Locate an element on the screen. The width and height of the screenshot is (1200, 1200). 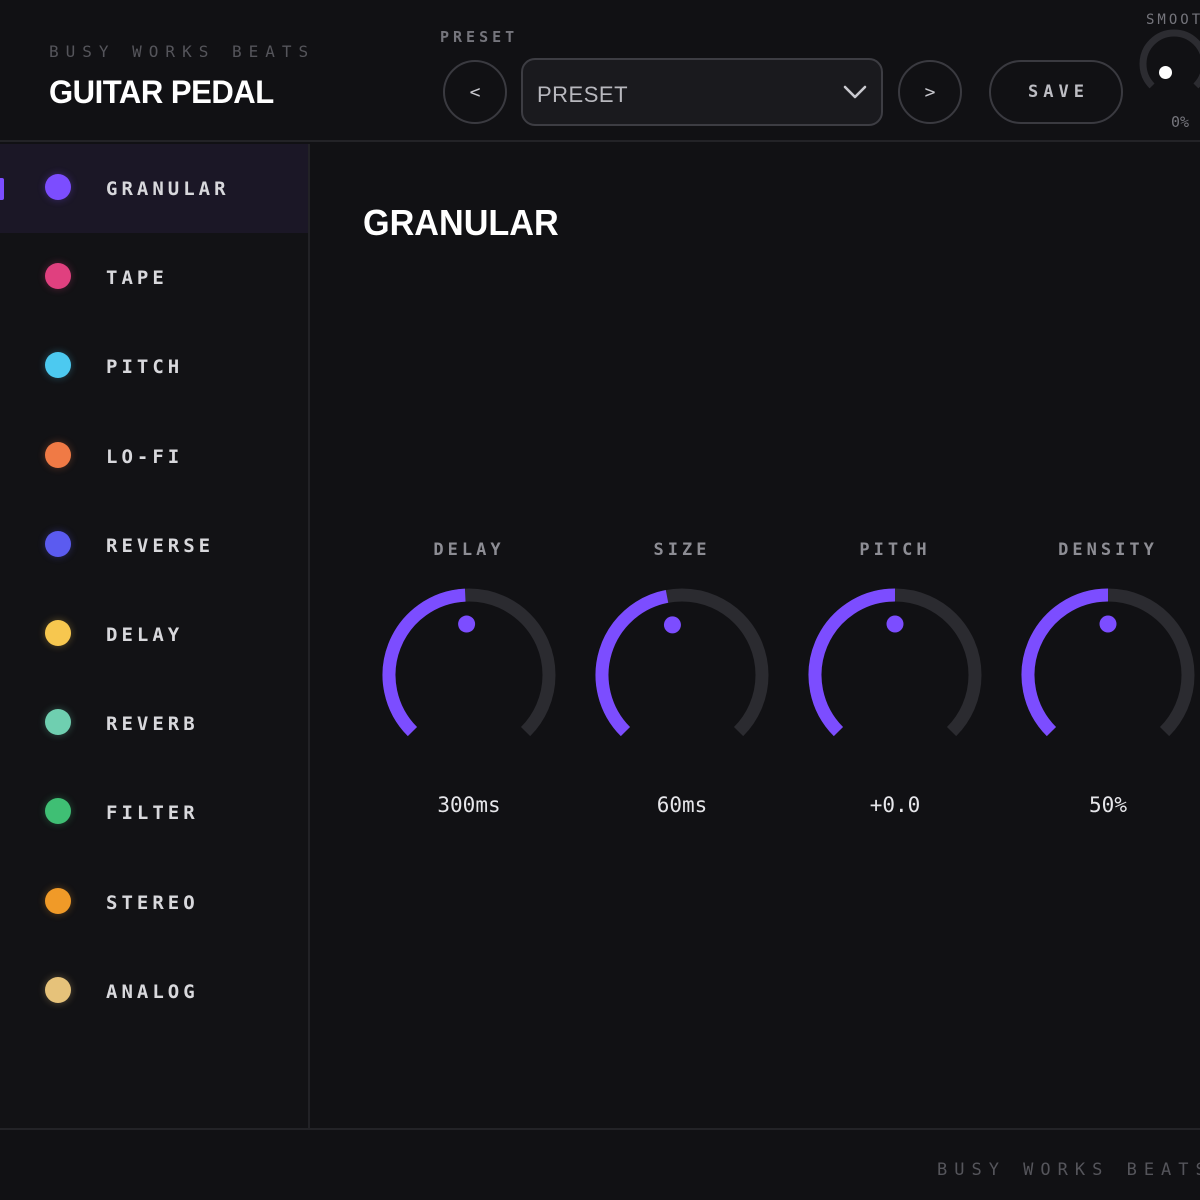
sidebar-item-delay: DELAY is located at coordinates (154, 634).